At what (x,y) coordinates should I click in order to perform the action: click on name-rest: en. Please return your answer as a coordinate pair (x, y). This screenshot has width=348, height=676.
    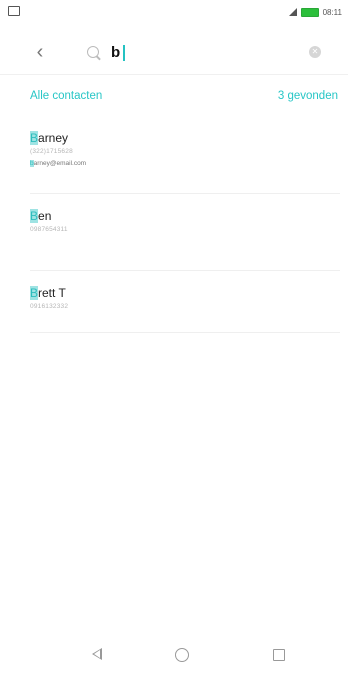
    Looking at the image, I should click on (45, 216).